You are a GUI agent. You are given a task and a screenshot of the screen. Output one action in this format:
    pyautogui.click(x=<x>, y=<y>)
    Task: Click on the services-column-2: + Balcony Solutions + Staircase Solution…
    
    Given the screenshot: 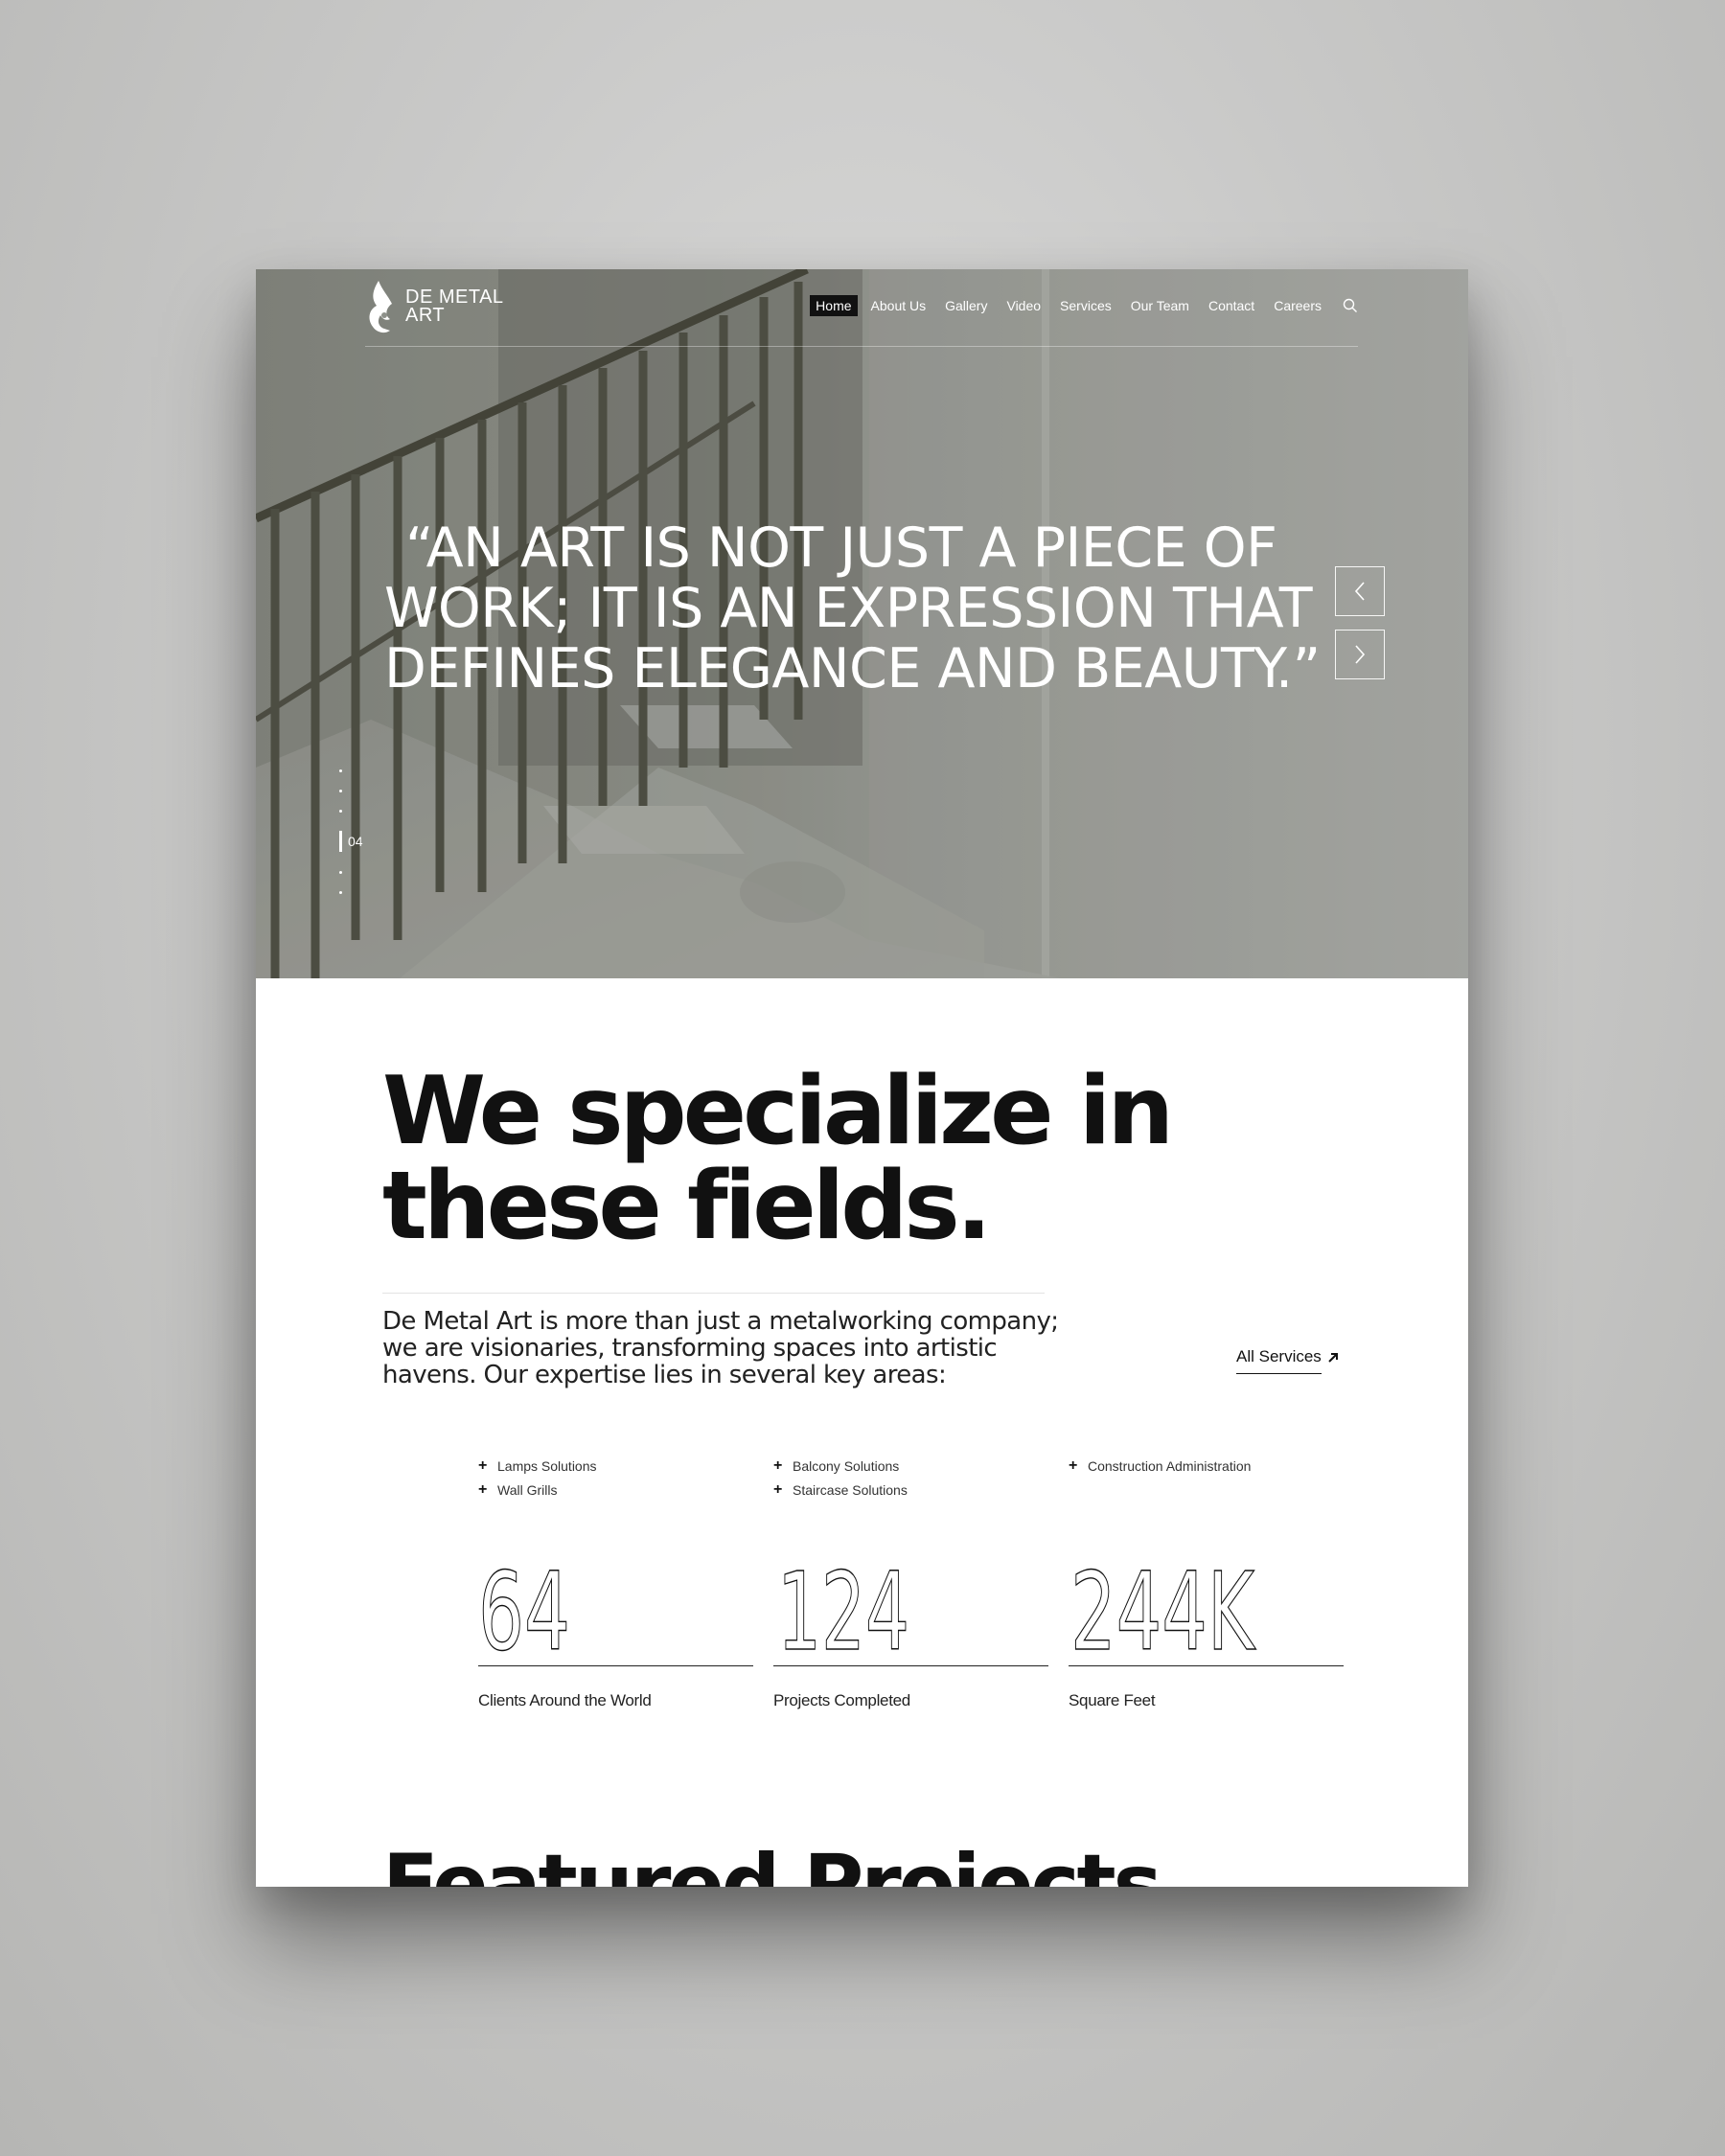 What is the action you would take?
    pyautogui.click(x=840, y=1478)
    